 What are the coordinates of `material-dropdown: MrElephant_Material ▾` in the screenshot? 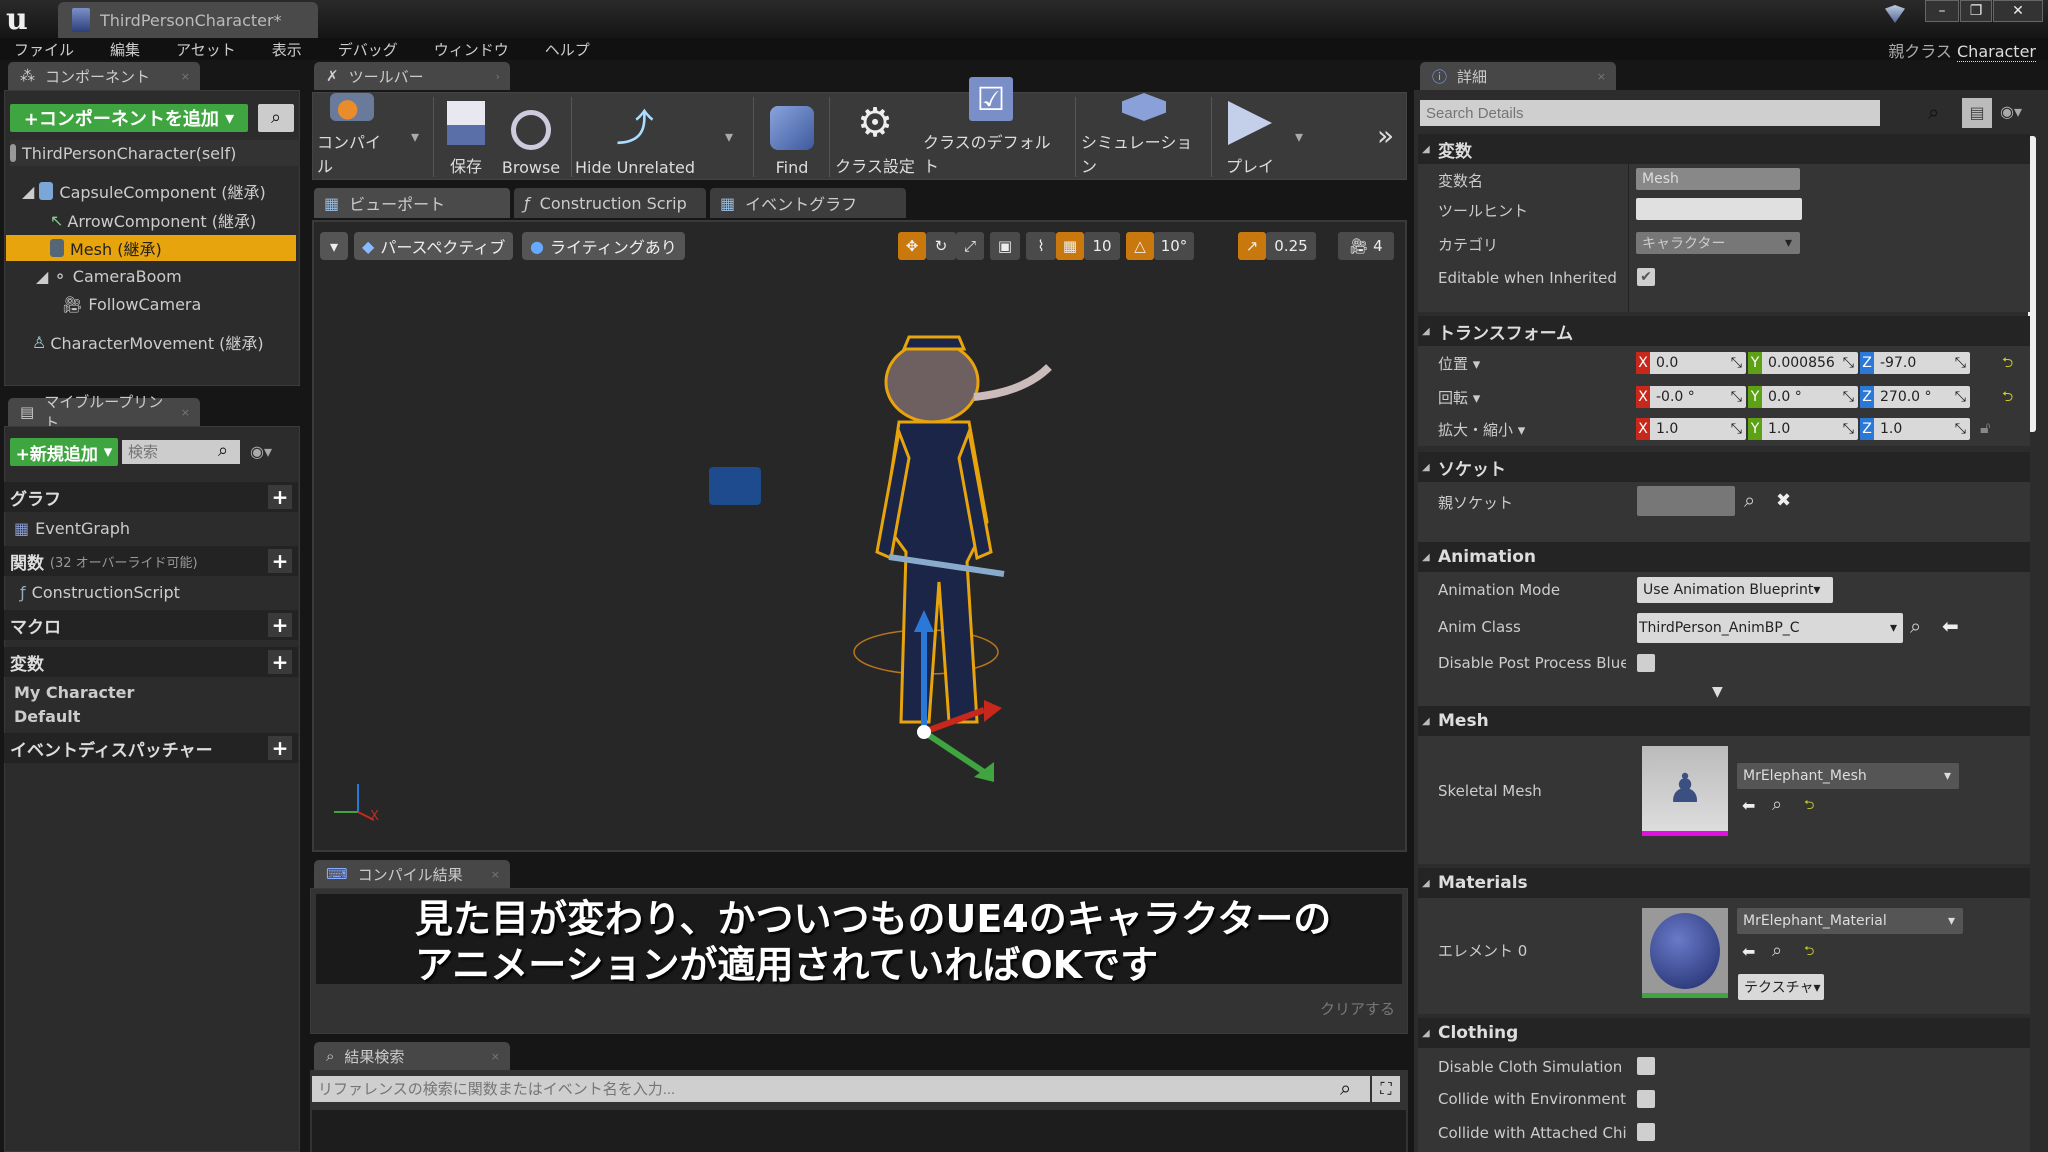 It's located at (1850, 921).